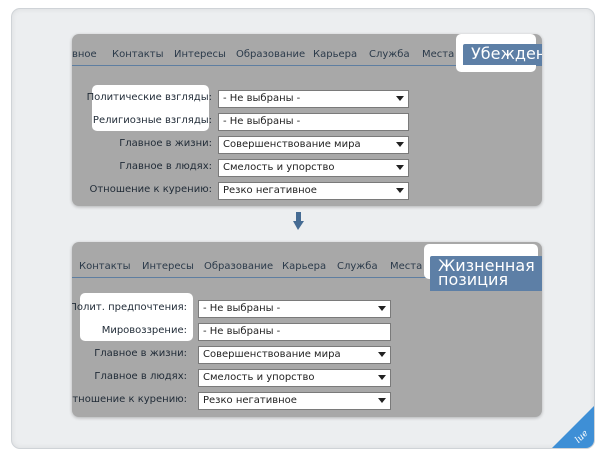 Image resolution: width=604 pixels, height=455 pixels. What do you see at coordinates (313, 99) in the screenshot?
I see `select-political-views: - Не выбраны -` at bounding box center [313, 99].